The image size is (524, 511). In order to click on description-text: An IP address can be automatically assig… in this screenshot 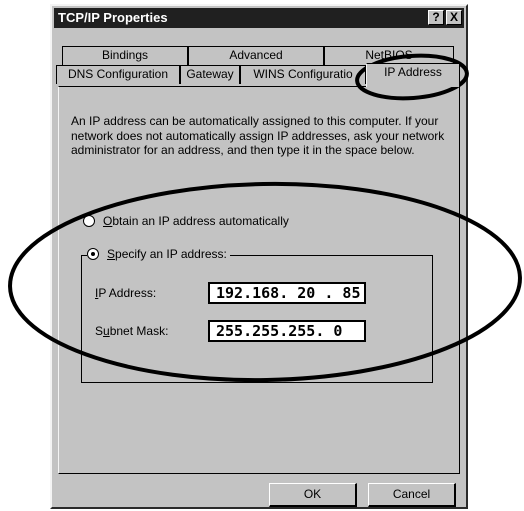, I will do `click(258, 135)`.